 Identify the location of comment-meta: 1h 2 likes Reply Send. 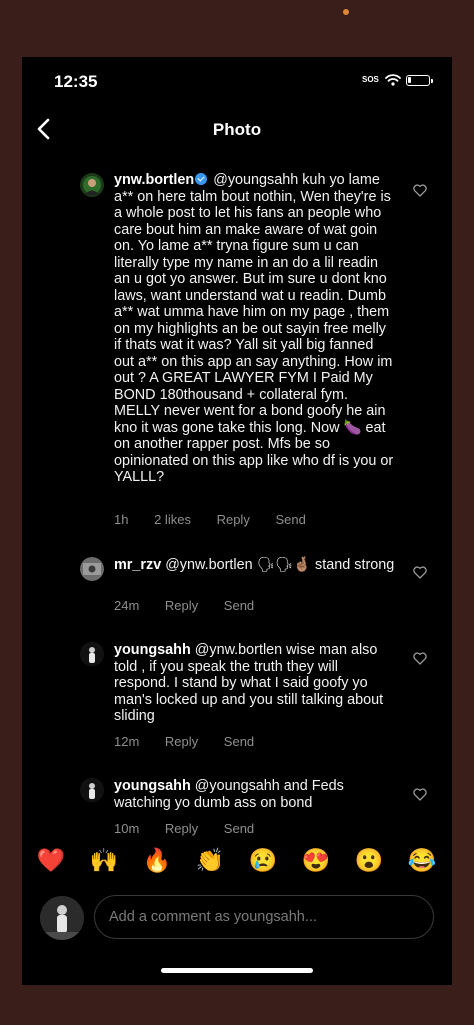
(221, 519).